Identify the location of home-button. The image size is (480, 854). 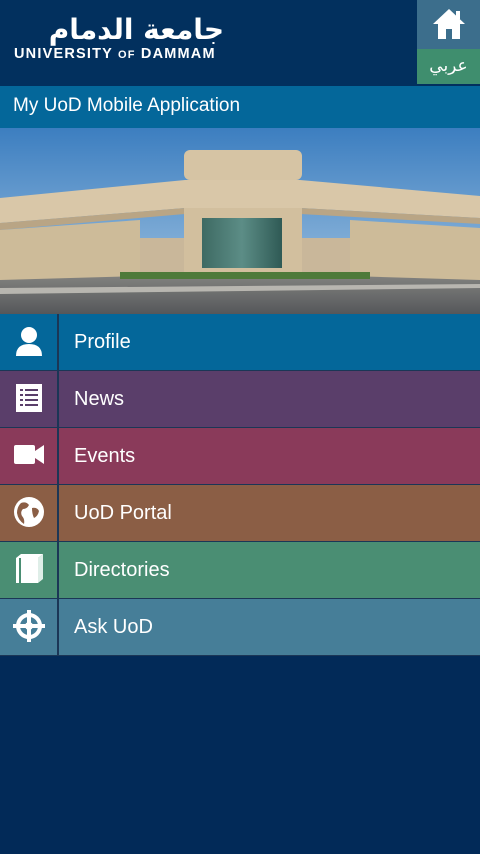
(448, 24).